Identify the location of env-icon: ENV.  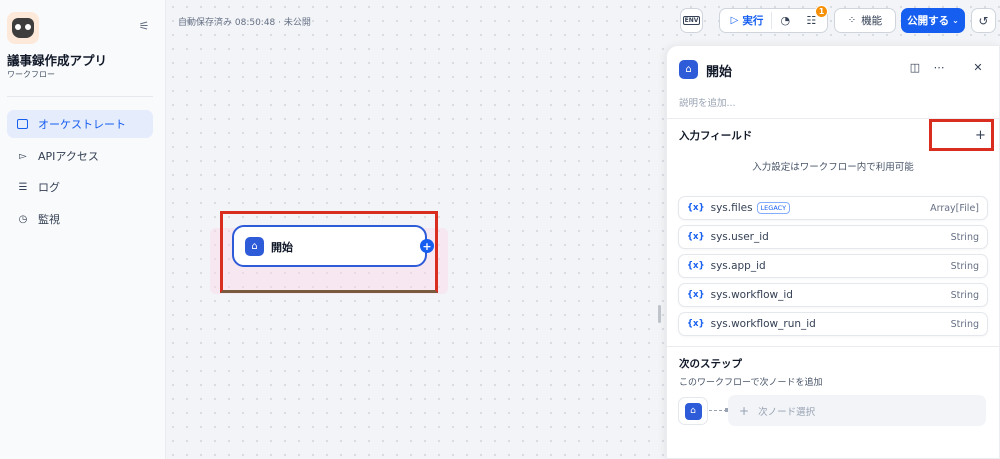
(691, 20).